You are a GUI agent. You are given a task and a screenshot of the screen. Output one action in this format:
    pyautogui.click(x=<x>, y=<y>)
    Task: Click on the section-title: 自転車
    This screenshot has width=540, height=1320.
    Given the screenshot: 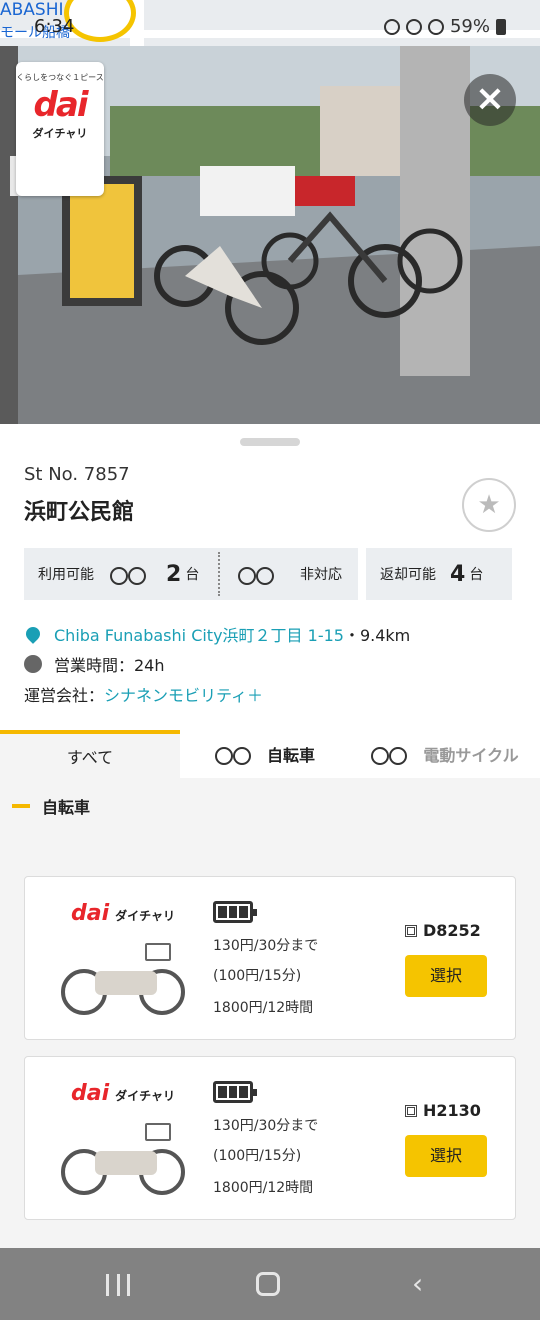 What is the action you would take?
    pyautogui.click(x=51, y=806)
    